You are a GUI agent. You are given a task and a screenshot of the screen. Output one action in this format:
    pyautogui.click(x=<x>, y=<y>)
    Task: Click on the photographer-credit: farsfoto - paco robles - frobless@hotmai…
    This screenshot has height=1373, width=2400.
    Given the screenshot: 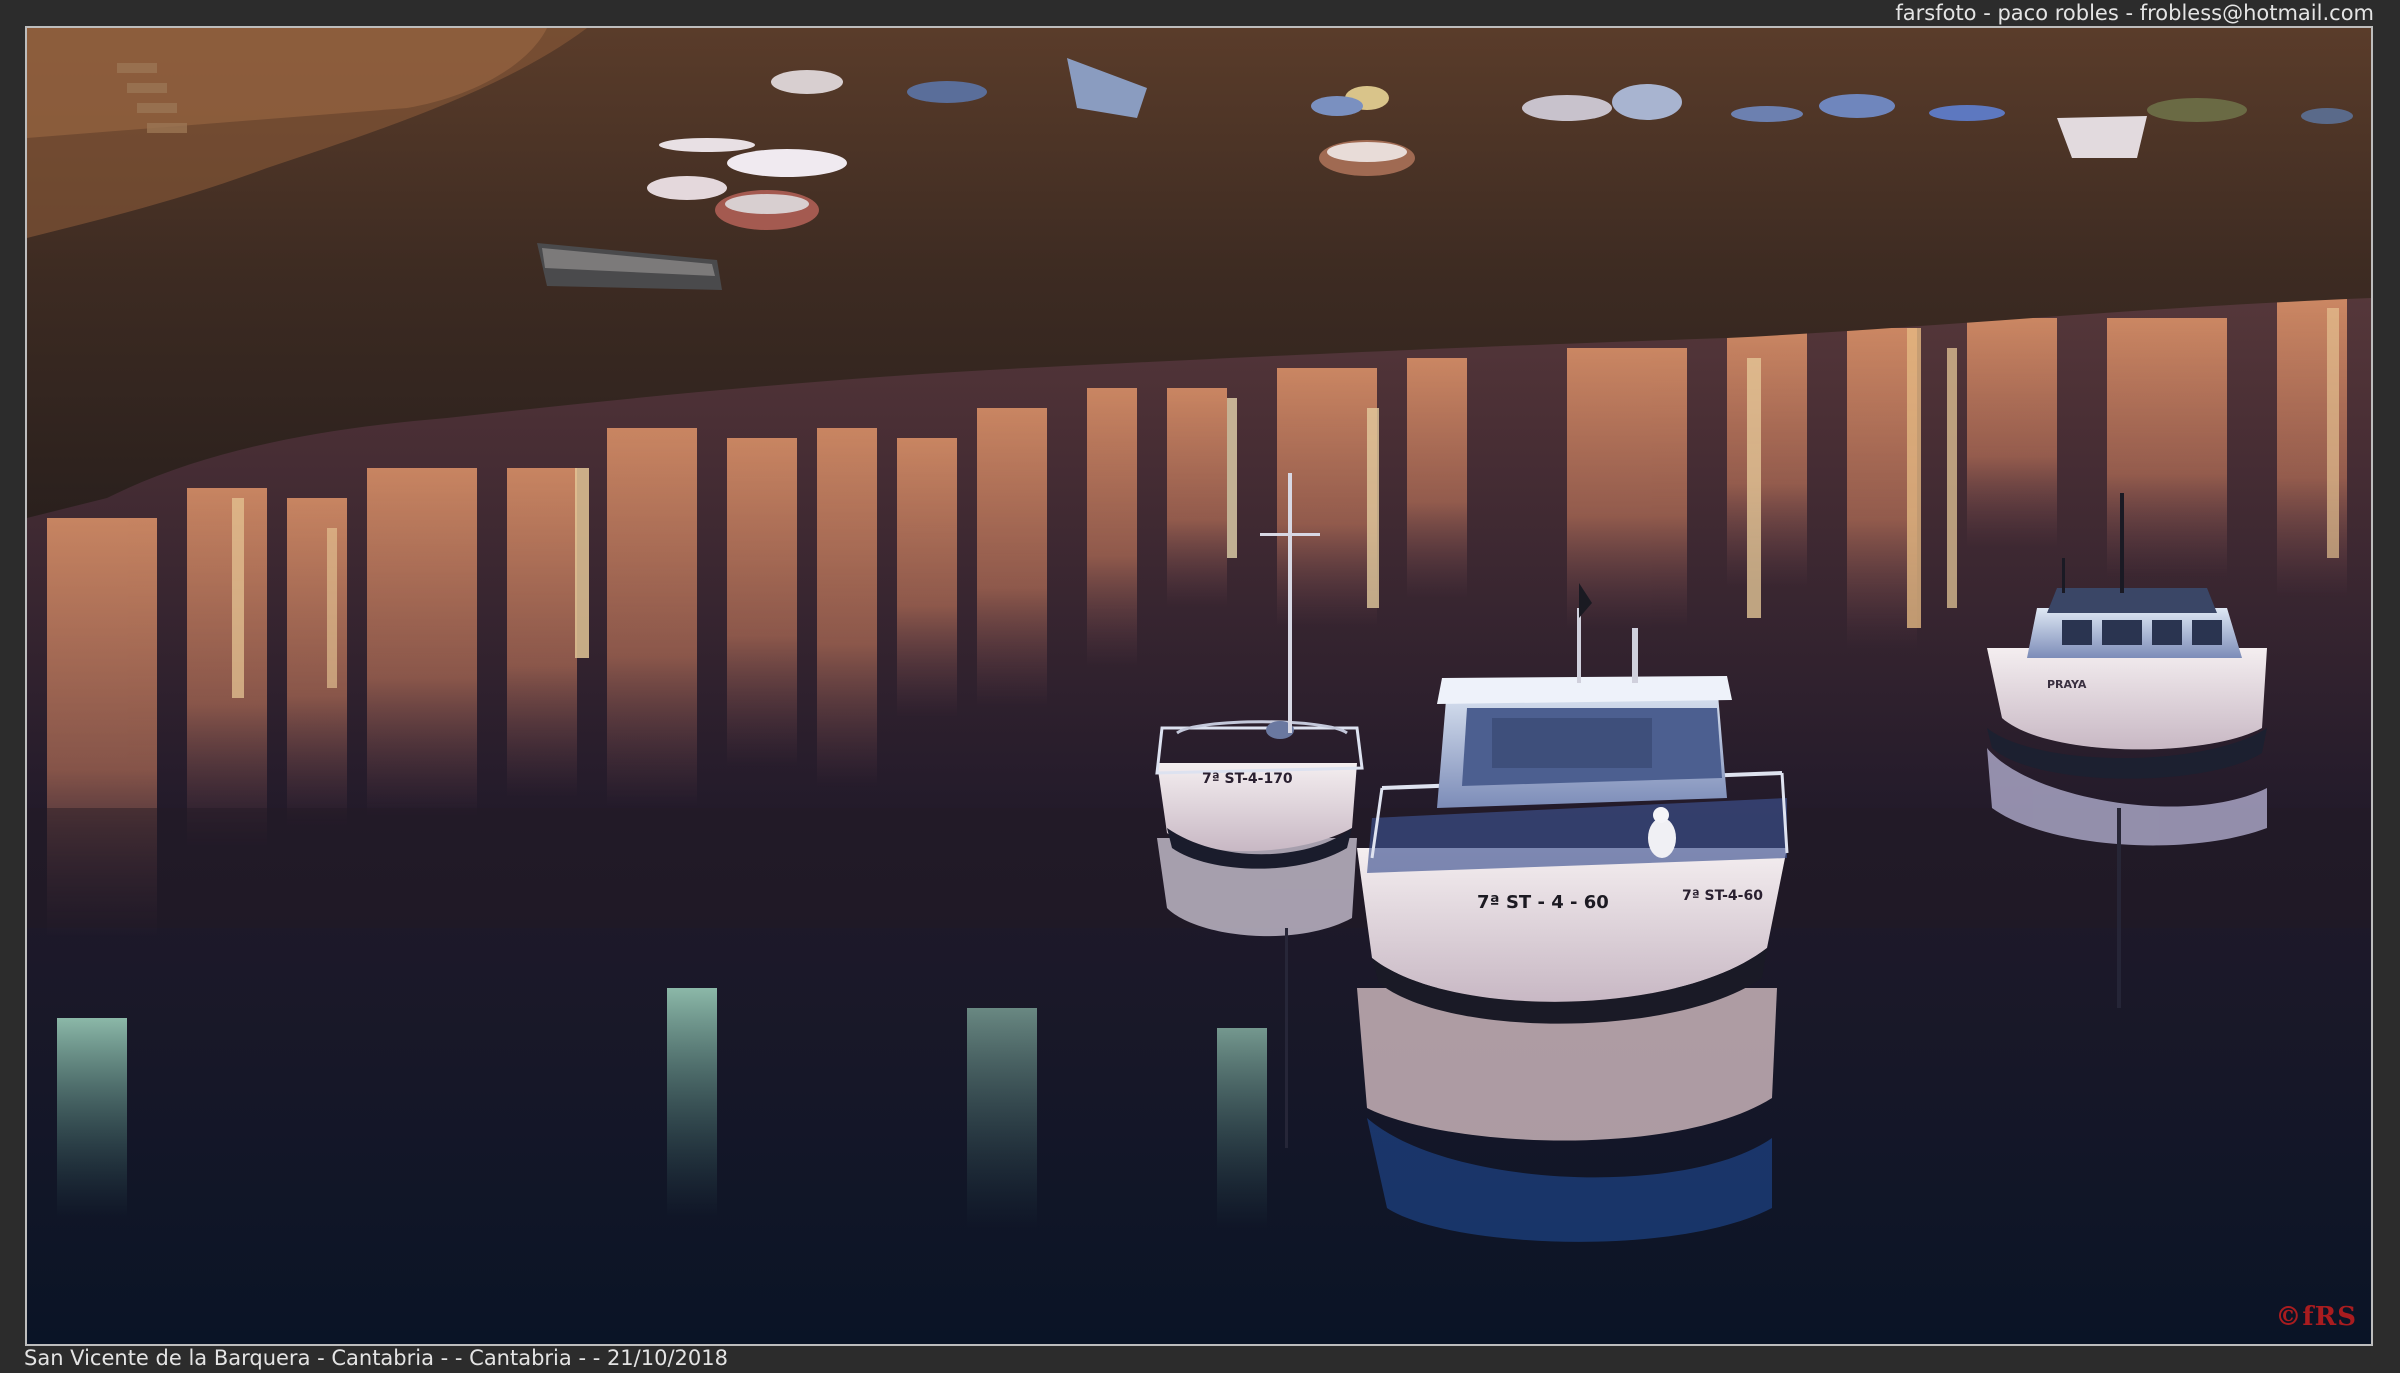 What is the action you would take?
    pyautogui.click(x=2134, y=13)
    